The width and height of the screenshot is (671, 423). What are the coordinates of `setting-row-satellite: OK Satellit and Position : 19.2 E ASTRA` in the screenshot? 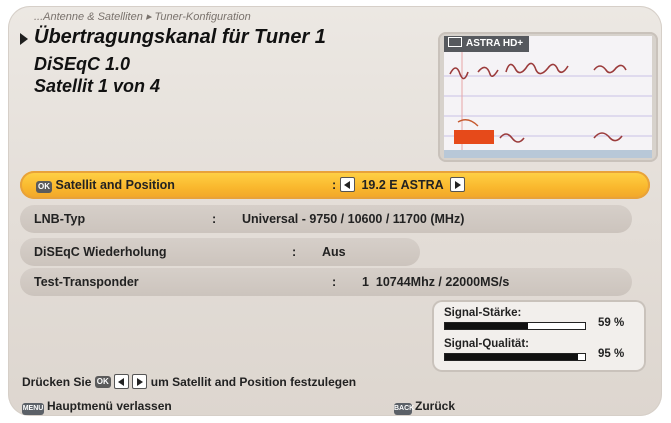 It's located at (335, 185).